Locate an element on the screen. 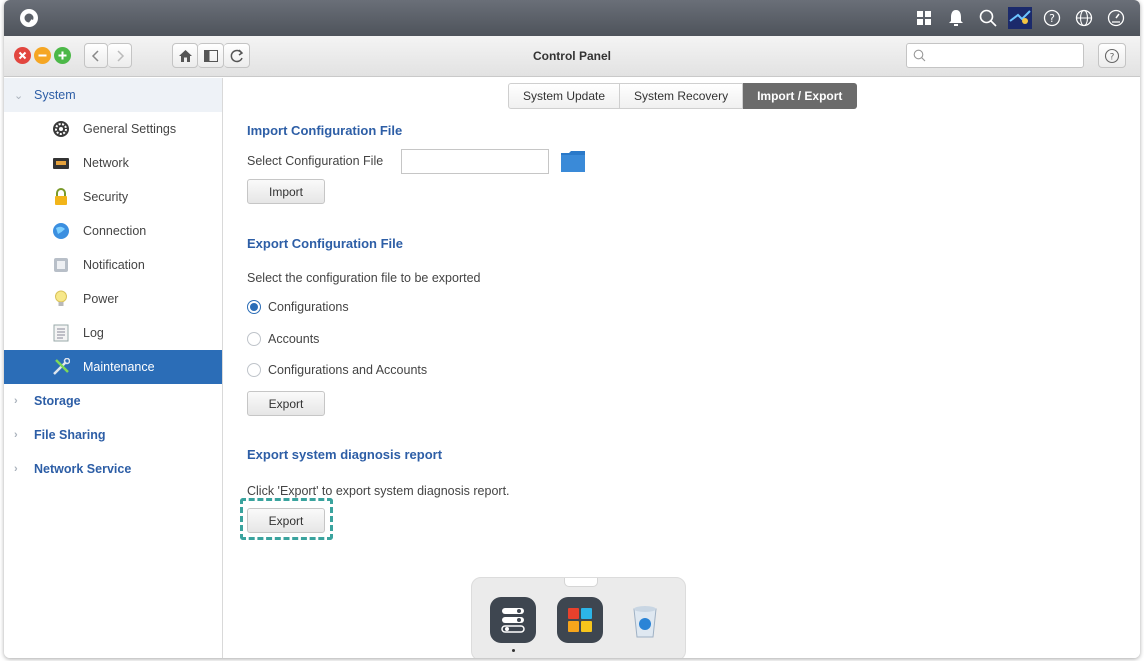 This screenshot has height=661, width=1144. sidebar-item-label: Notification is located at coordinates (114, 265).